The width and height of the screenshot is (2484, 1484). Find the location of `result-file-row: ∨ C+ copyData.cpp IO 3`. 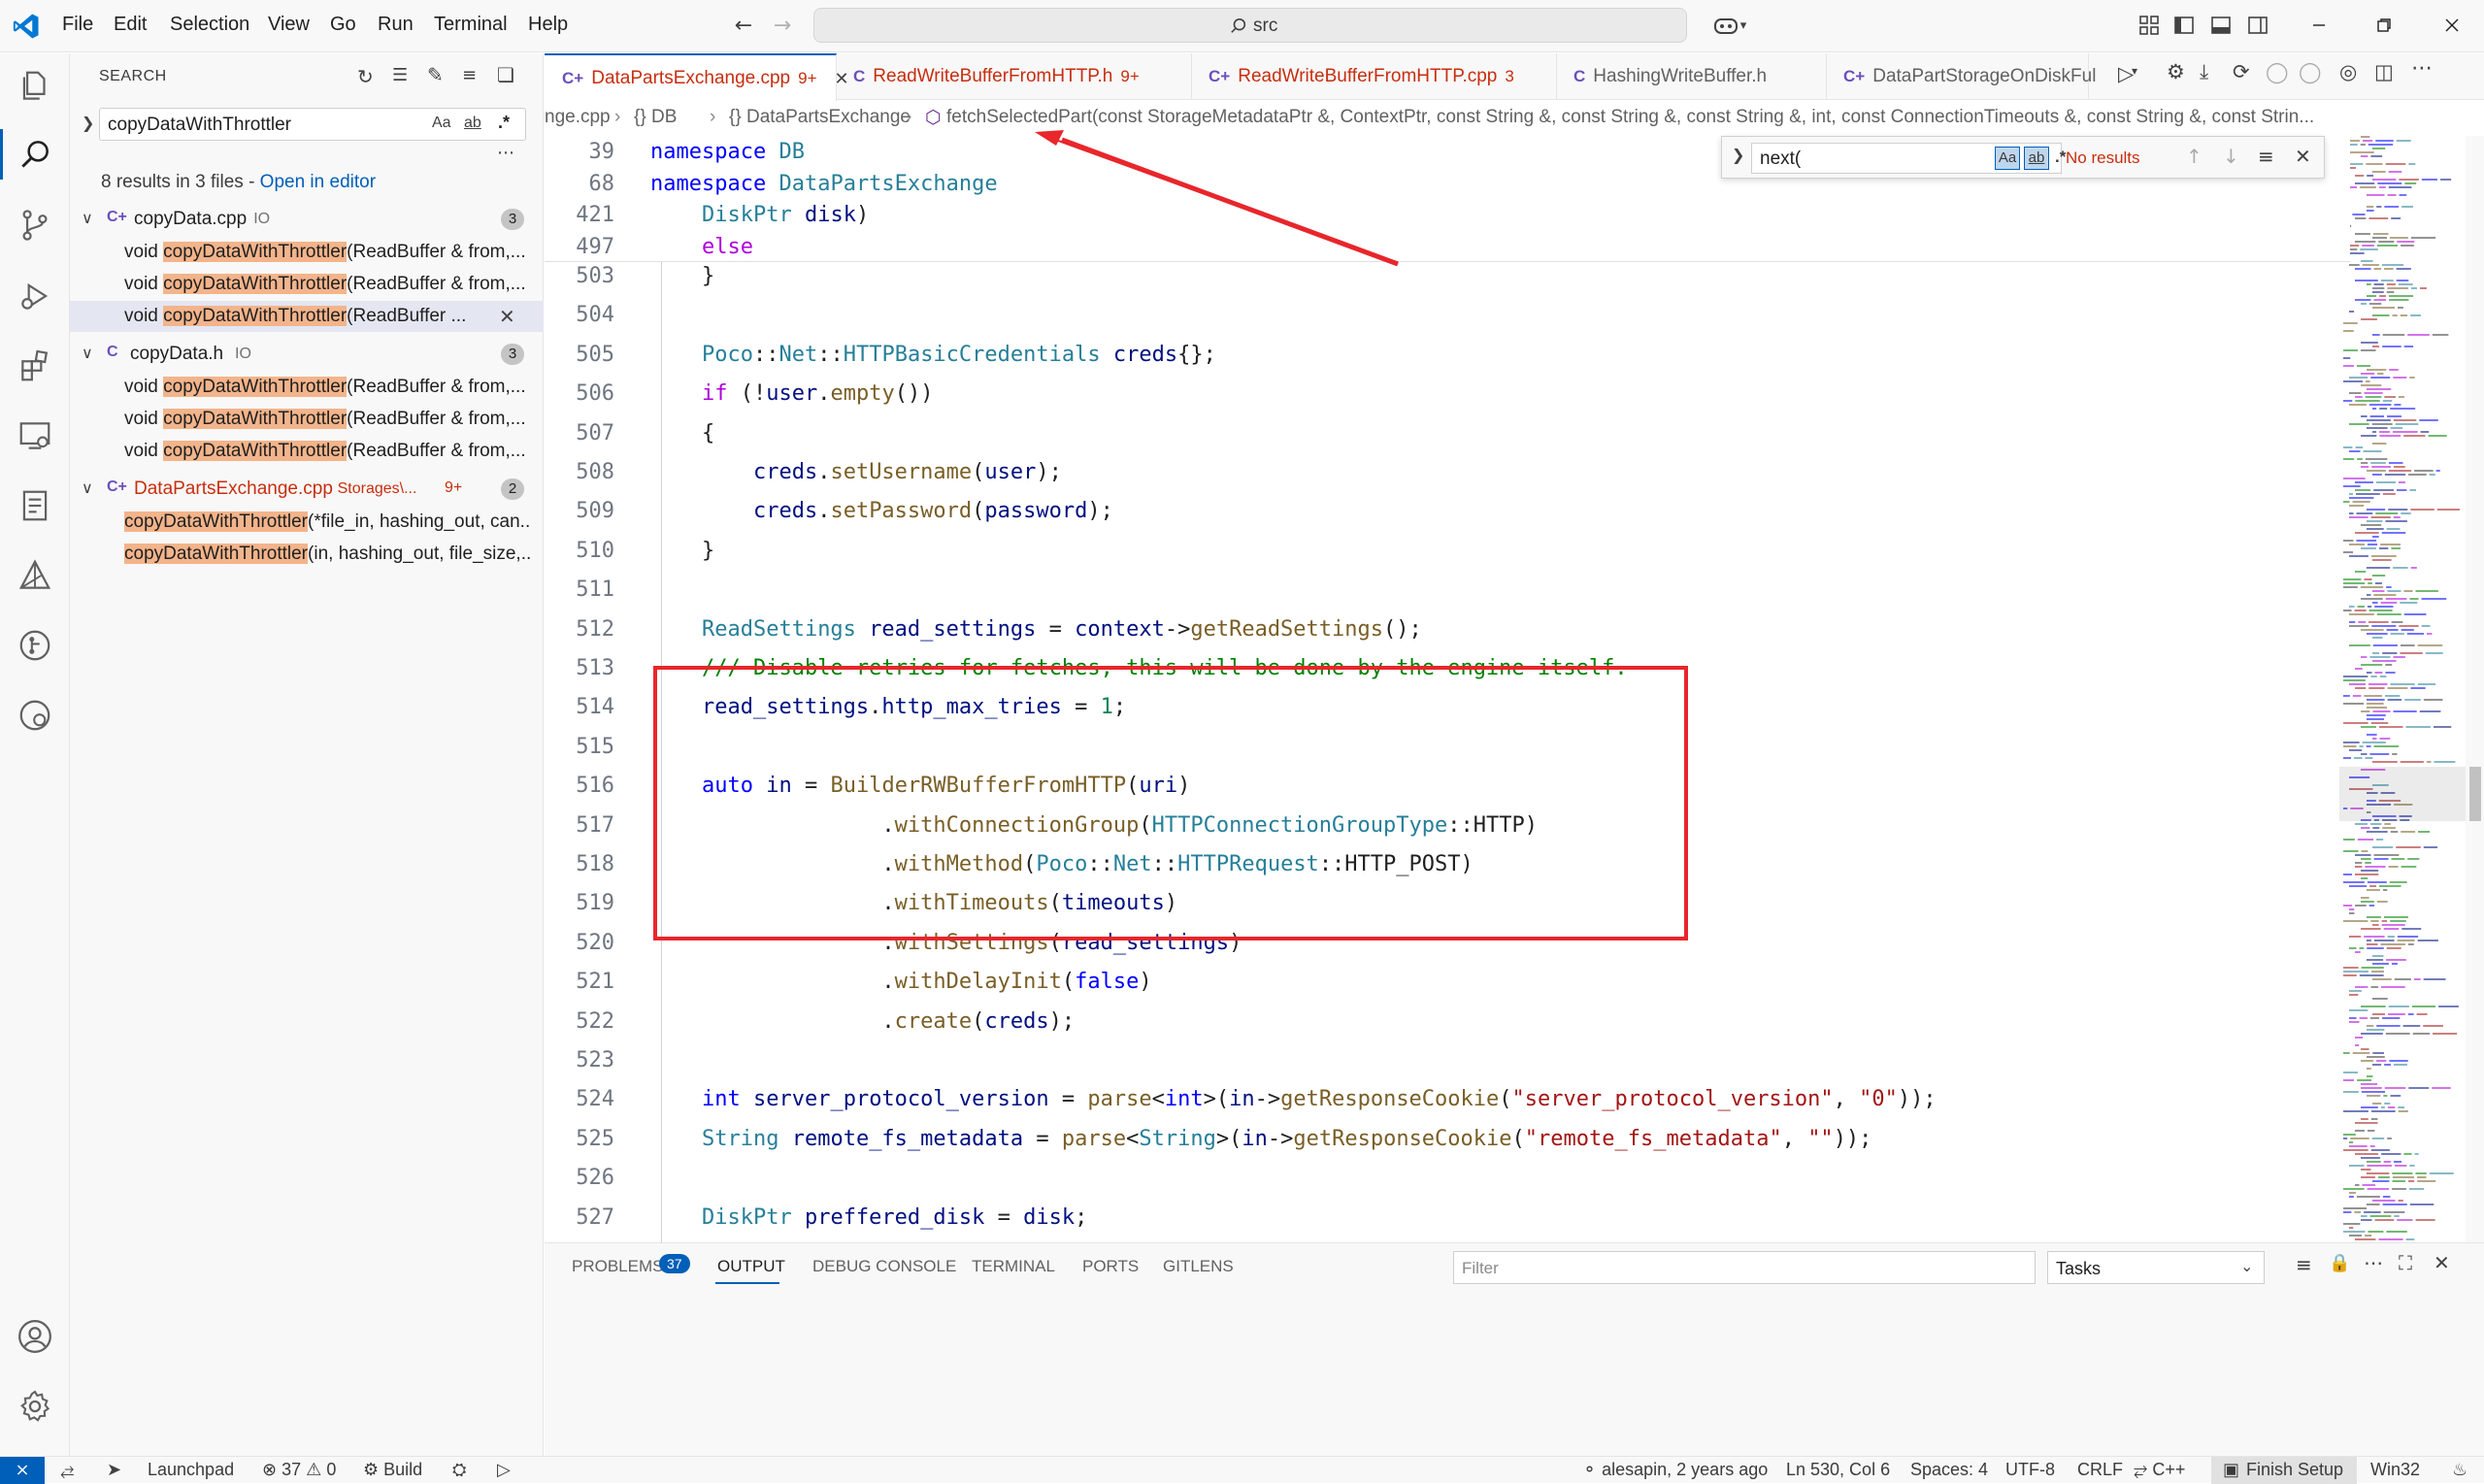

result-file-row: ∨ C+ copyData.cpp IO 3 is located at coordinates (307, 219).